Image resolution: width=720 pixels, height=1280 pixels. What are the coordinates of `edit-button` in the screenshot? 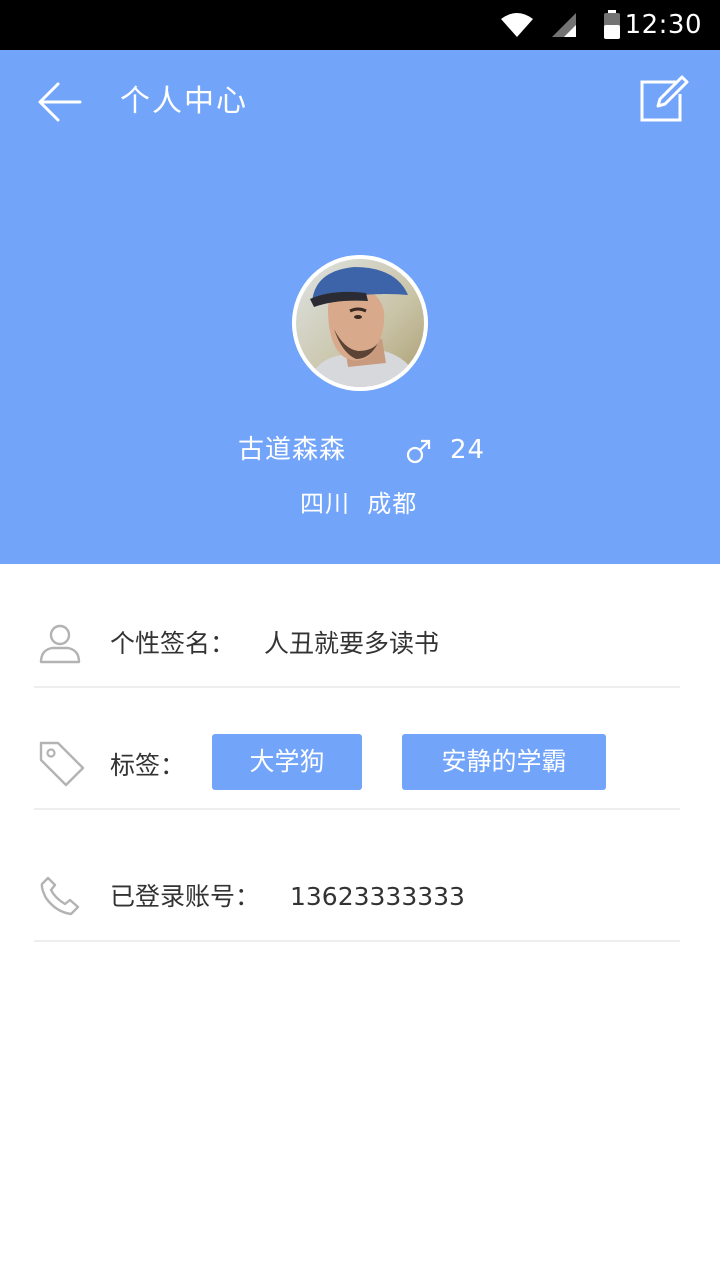 It's located at (664, 100).